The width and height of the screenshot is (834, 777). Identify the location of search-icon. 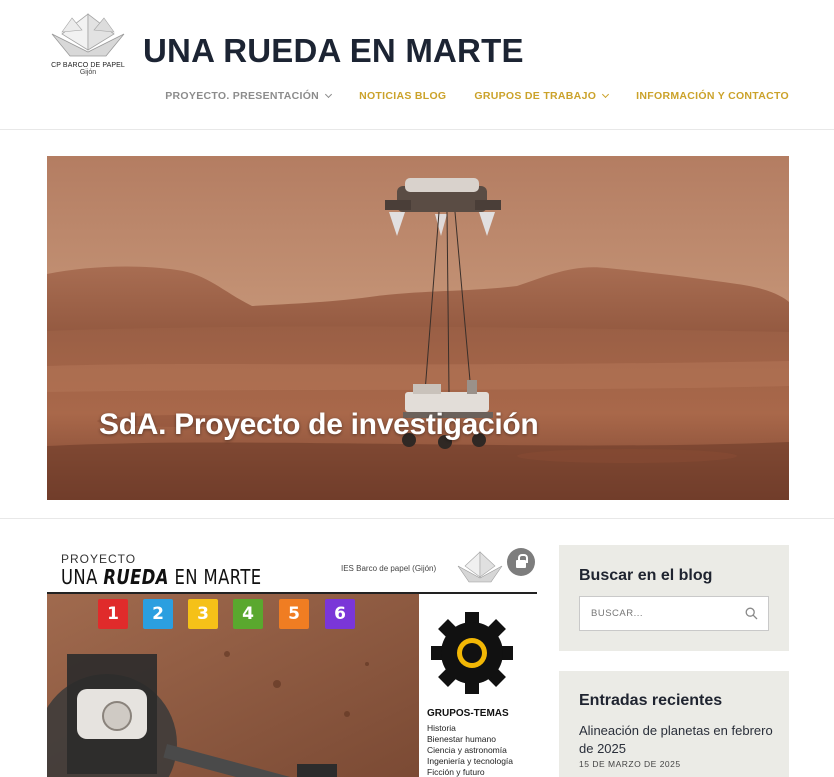
(751, 613).